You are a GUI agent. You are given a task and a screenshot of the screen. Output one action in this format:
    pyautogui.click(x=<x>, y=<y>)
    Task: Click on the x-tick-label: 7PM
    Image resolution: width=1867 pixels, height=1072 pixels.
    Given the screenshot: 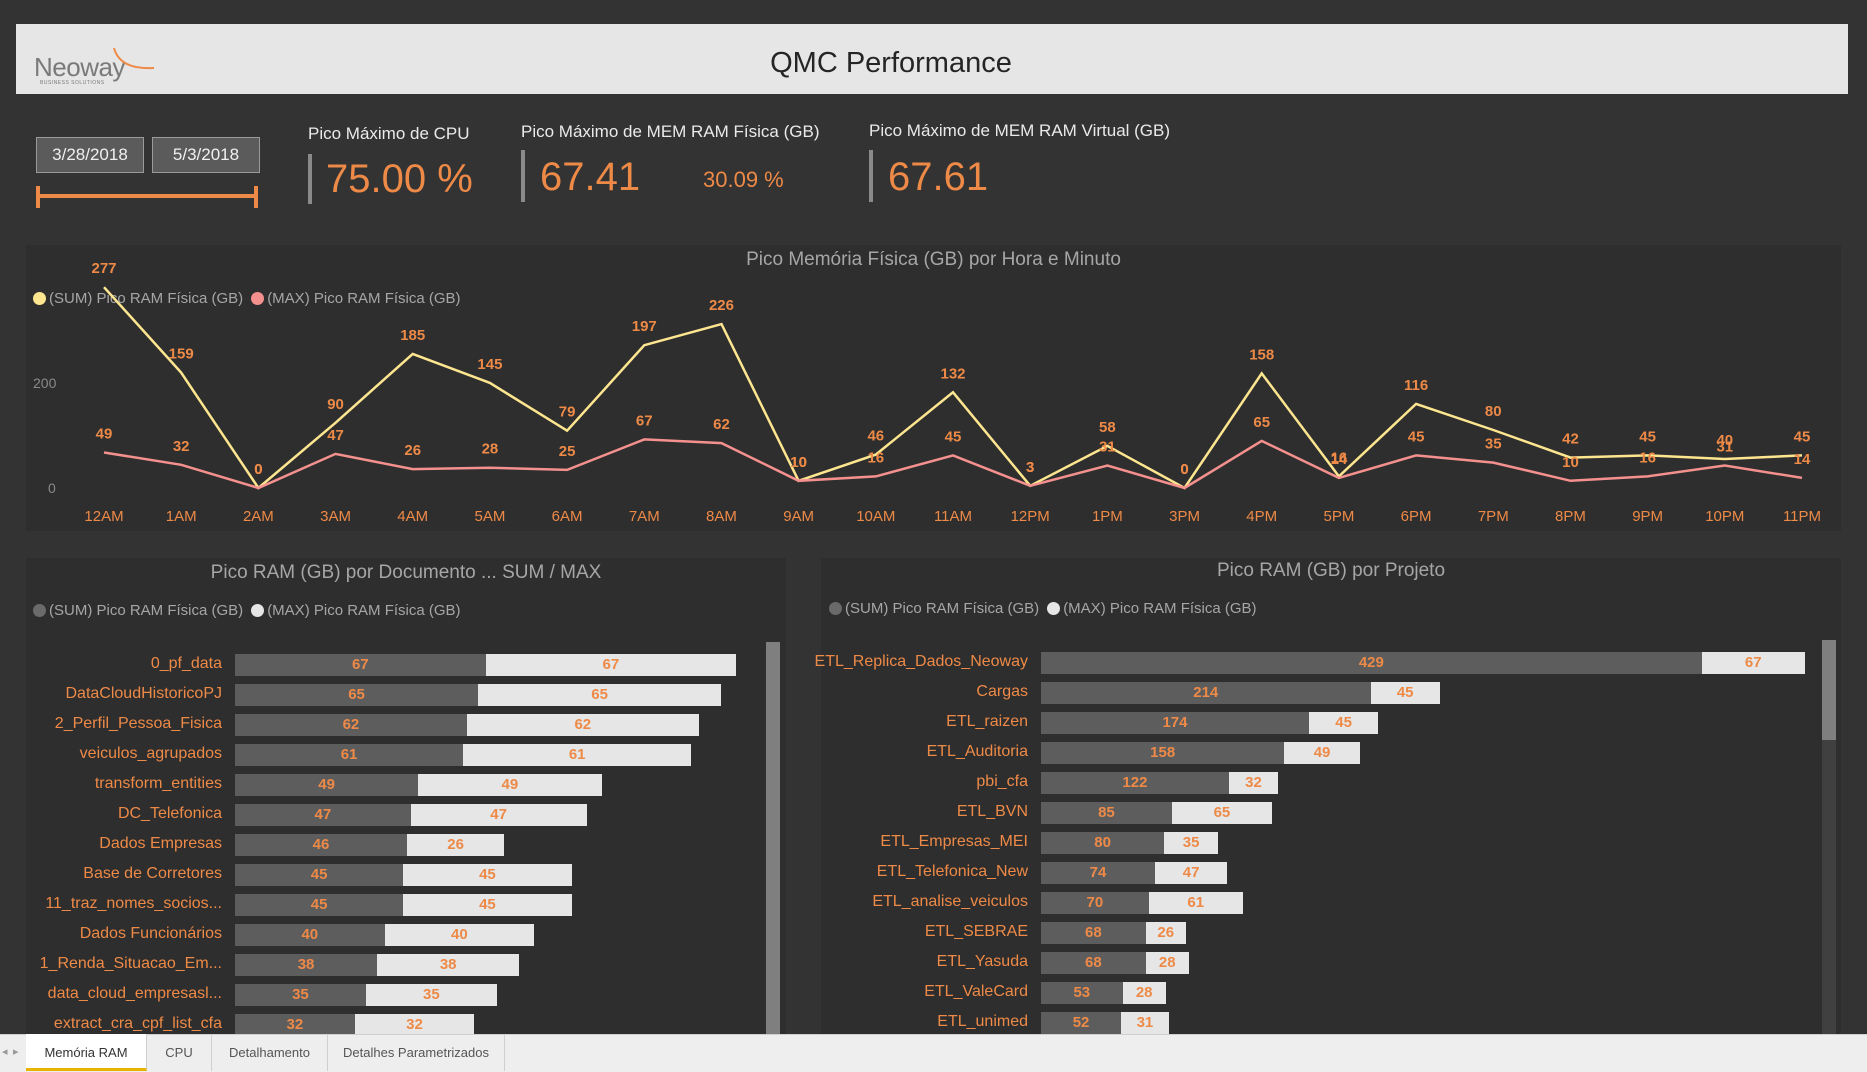 What is the action you would take?
    pyautogui.click(x=1493, y=516)
    